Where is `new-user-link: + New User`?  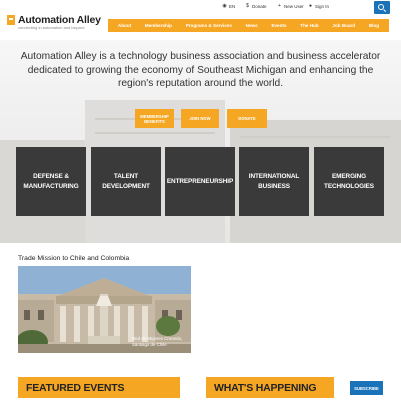 new-user-link: + New User is located at coordinates (290, 6).